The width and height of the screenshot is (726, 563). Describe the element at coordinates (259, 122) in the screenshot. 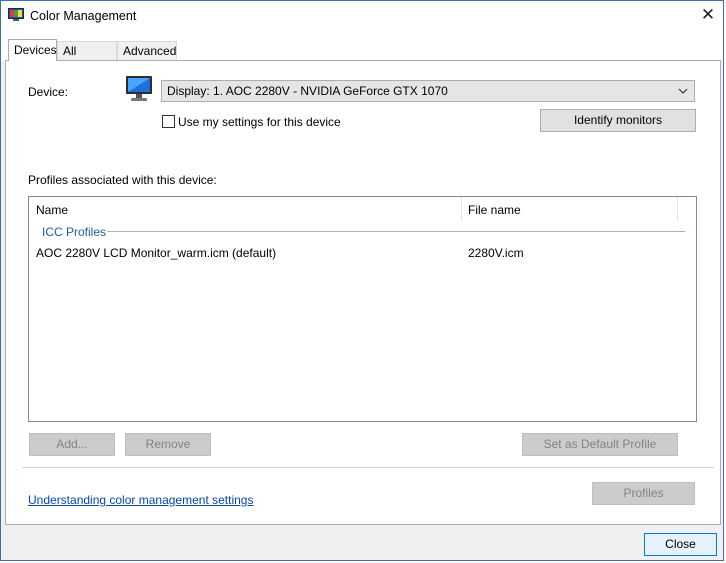

I see `use-my-settings-label: Use my settings for this device` at that location.